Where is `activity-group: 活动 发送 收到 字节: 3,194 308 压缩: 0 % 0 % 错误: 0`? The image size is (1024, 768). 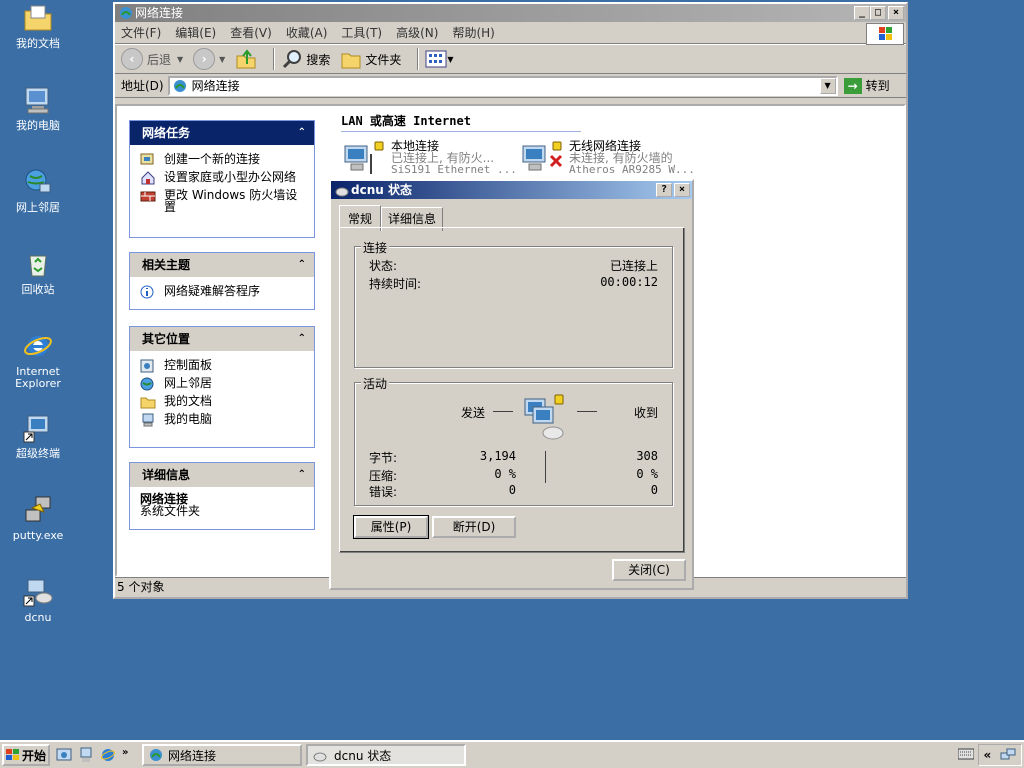
activity-group: 活动 发送 收到 字节: 3,194 308 压缩: 0 % 0 % 错误: 0 is located at coordinates (513, 440).